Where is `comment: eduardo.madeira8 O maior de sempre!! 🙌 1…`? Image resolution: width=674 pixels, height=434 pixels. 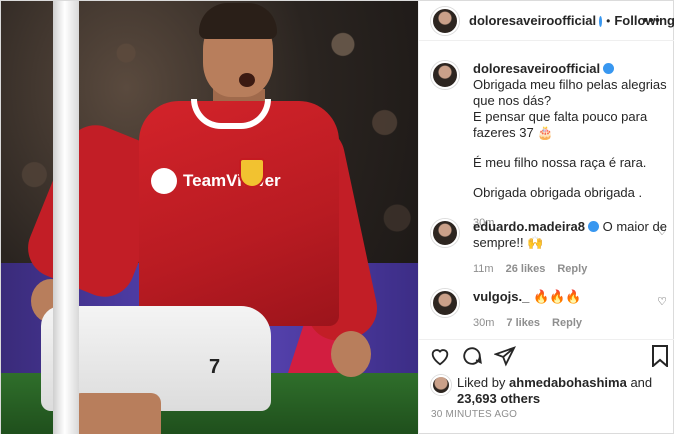
comment: eduardo.madeira8 O maior de sempre!! 🙌 1… is located at coordinates (551, 248).